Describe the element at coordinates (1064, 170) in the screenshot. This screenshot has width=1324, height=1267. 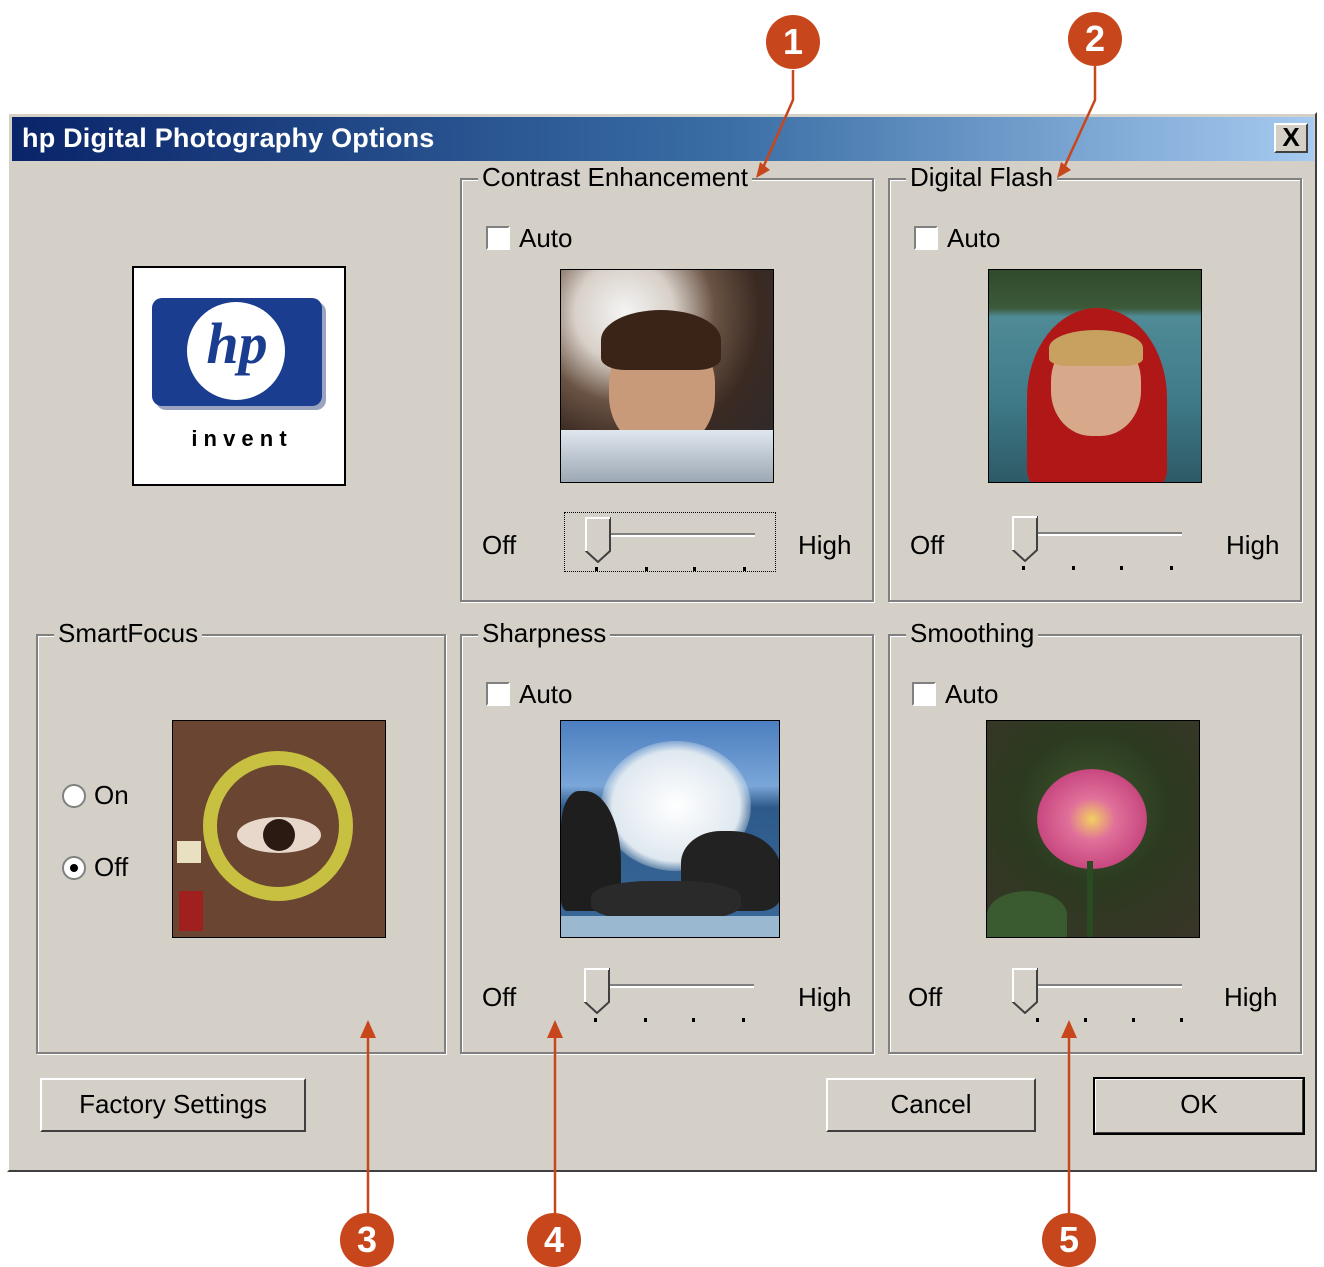
I see `callout-2-arrowhead` at that location.